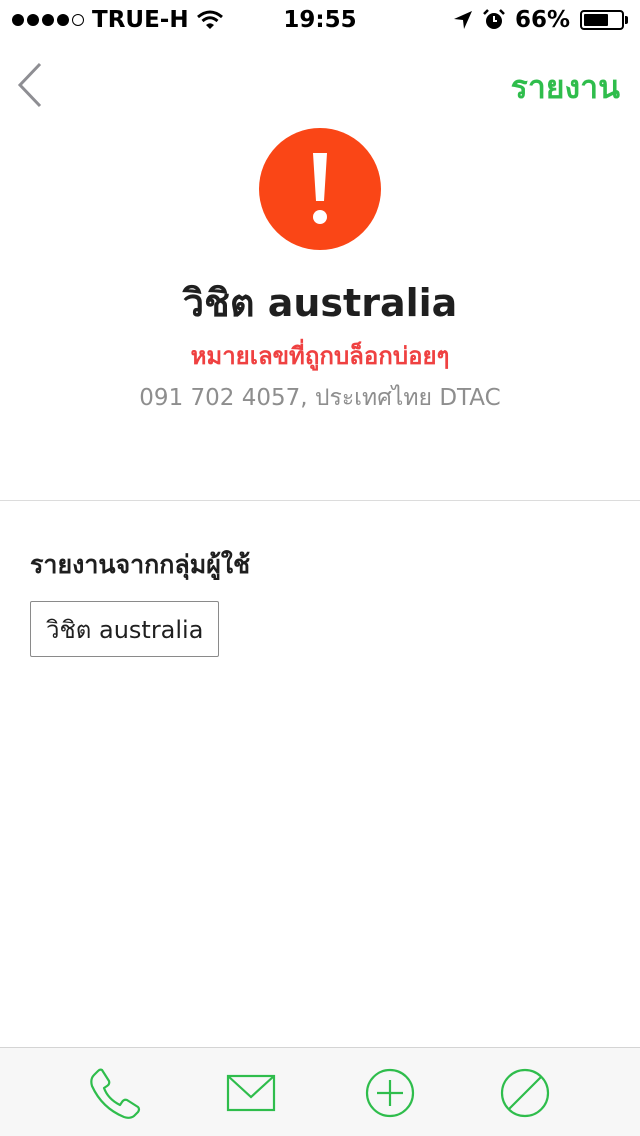  What do you see at coordinates (209, 19) in the screenshot?
I see `wifi-icon` at bounding box center [209, 19].